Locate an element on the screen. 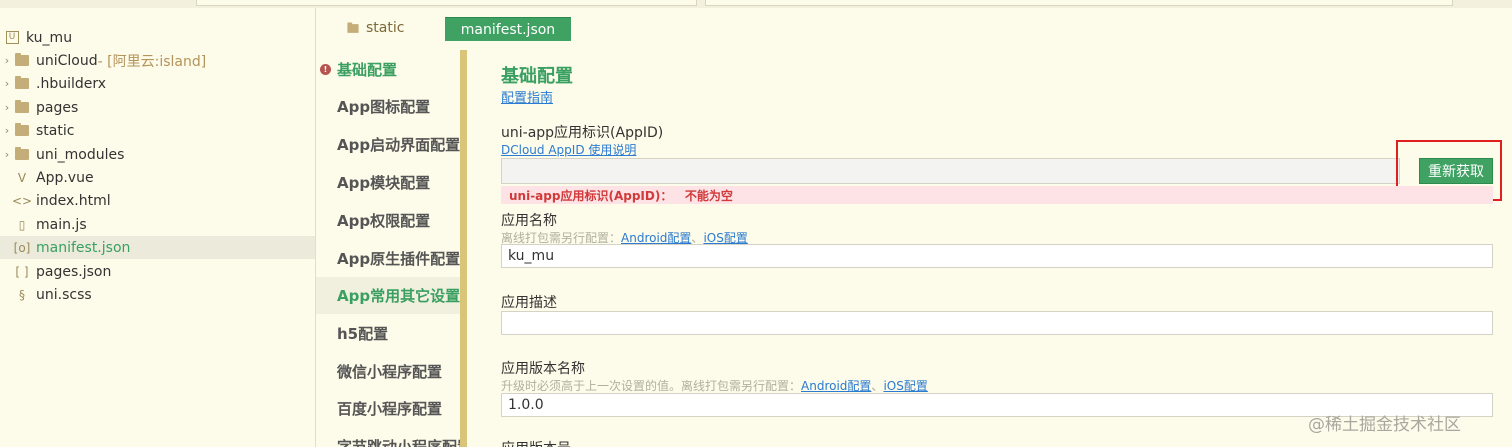 This screenshot has height=447, width=1512. tree-item-pages-json: [ ] pages.json is located at coordinates (157, 271).